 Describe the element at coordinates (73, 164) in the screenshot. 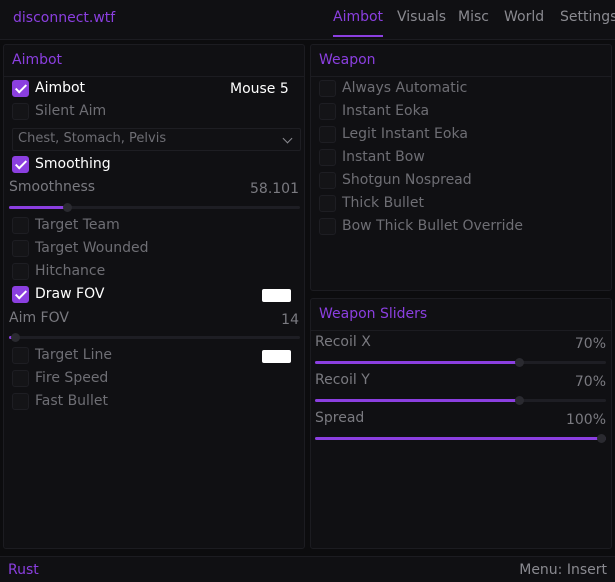

I see `smoothing-label: Smoothing` at that location.